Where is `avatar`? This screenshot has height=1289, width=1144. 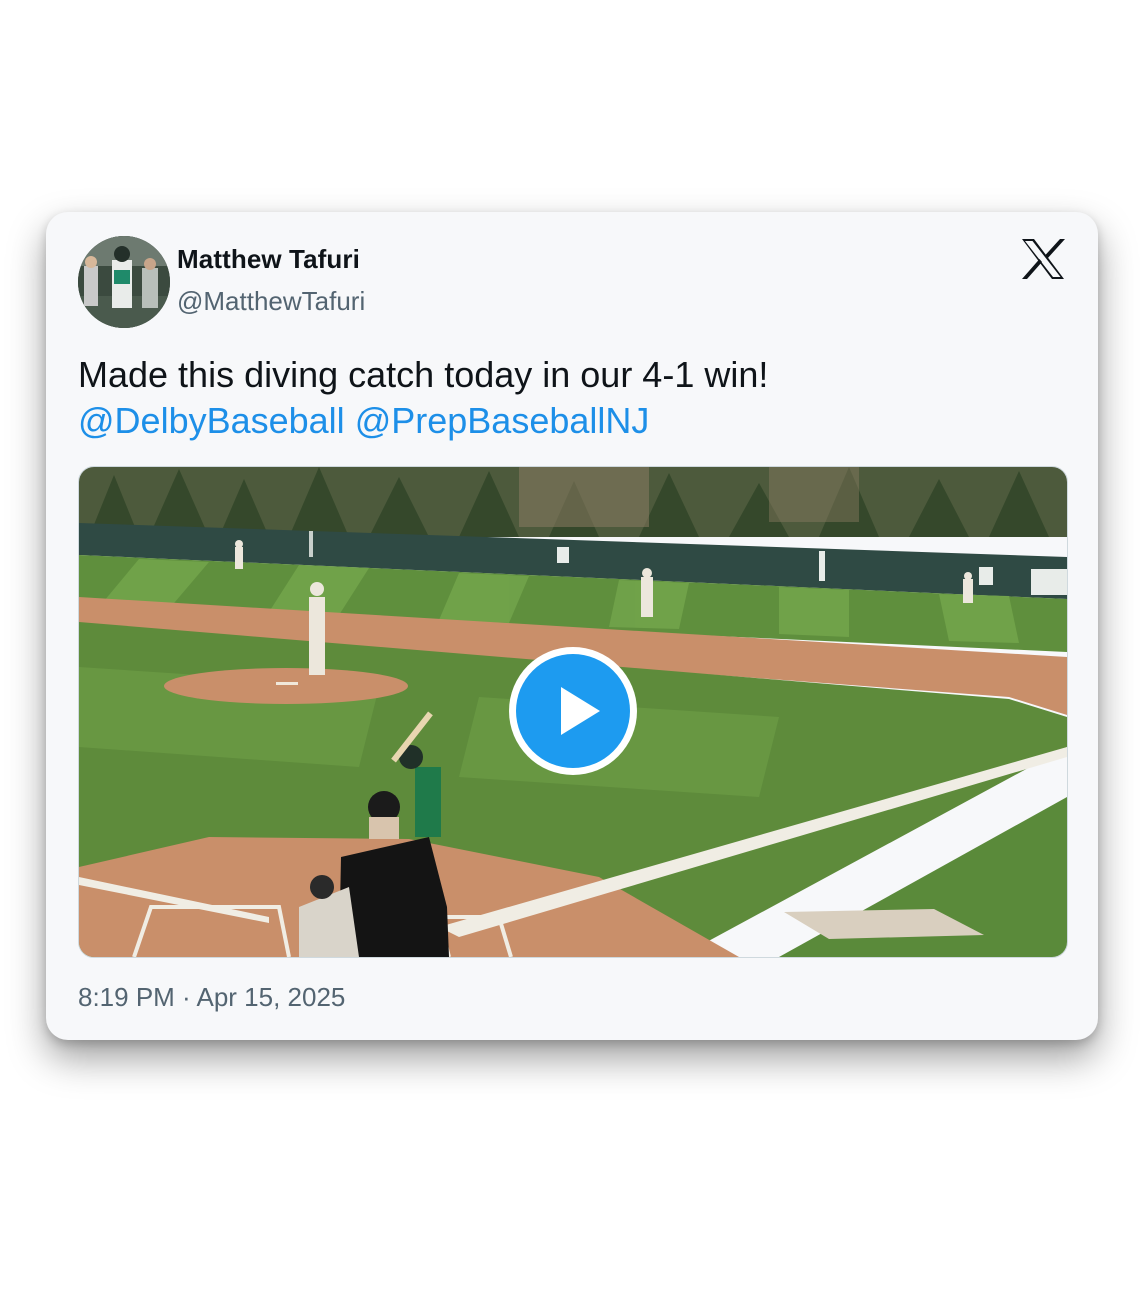 avatar is located at coordinates (124, 282).